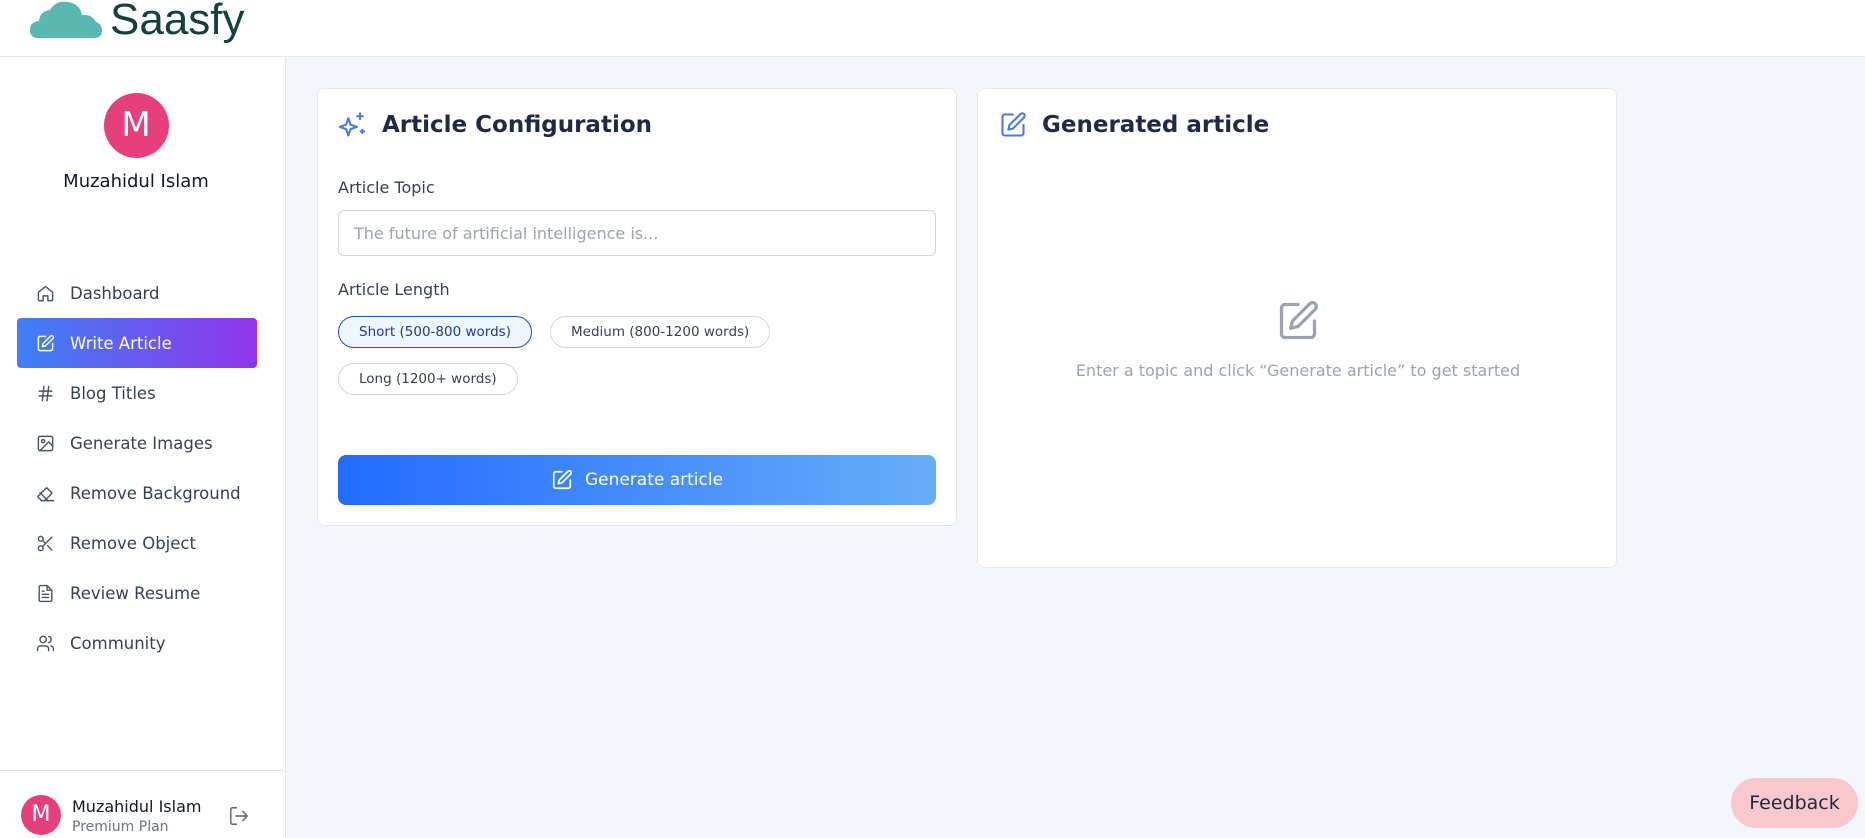 Image resolution: width=1865 pixels, height=838 pixels. Describe the element at coordinates (239, 816) in the screenshot. I see `logout-icon` at that location.